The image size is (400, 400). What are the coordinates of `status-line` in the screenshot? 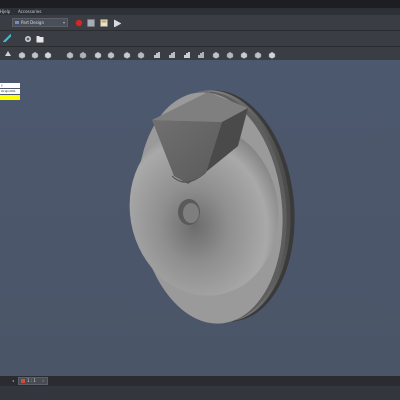 It's located at (200, 393).